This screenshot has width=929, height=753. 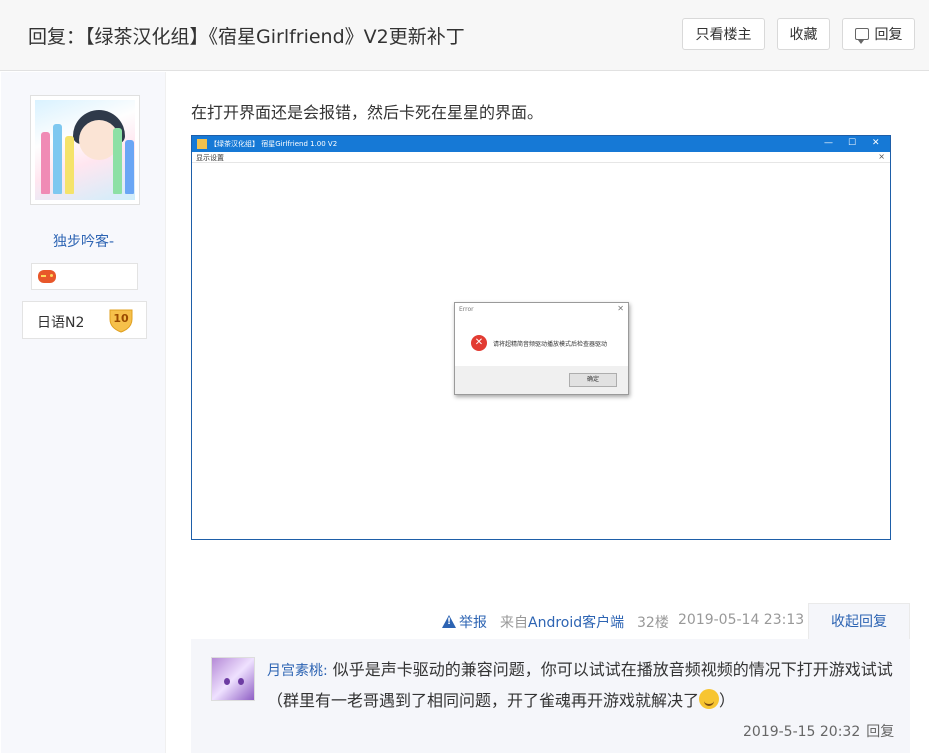 I want to click on author-avatar, so click(x=85, y=150).